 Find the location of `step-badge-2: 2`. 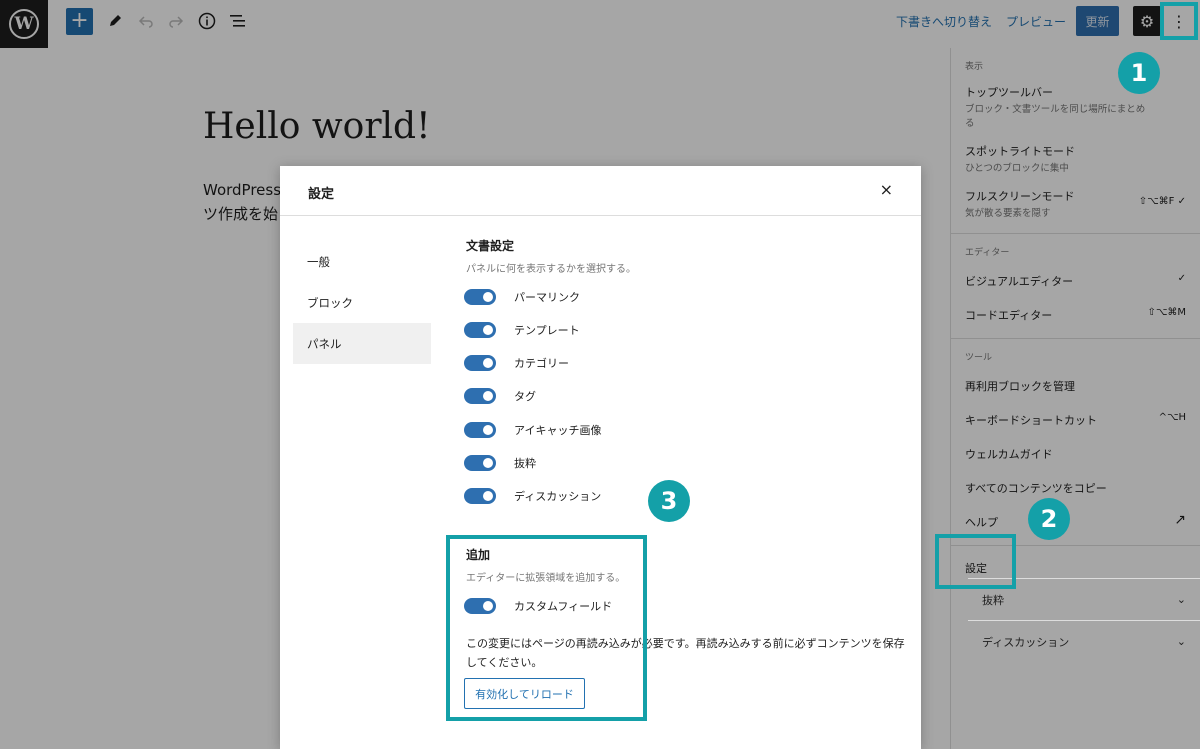

step-badge-2: 2 is located at coordinates (1049, 519).